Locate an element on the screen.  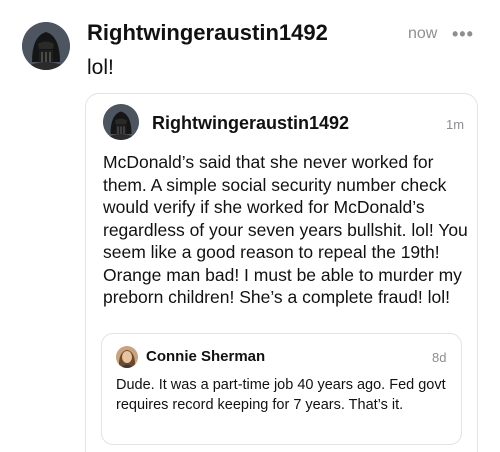
nested-avatar is located at coordinates (127, 357).